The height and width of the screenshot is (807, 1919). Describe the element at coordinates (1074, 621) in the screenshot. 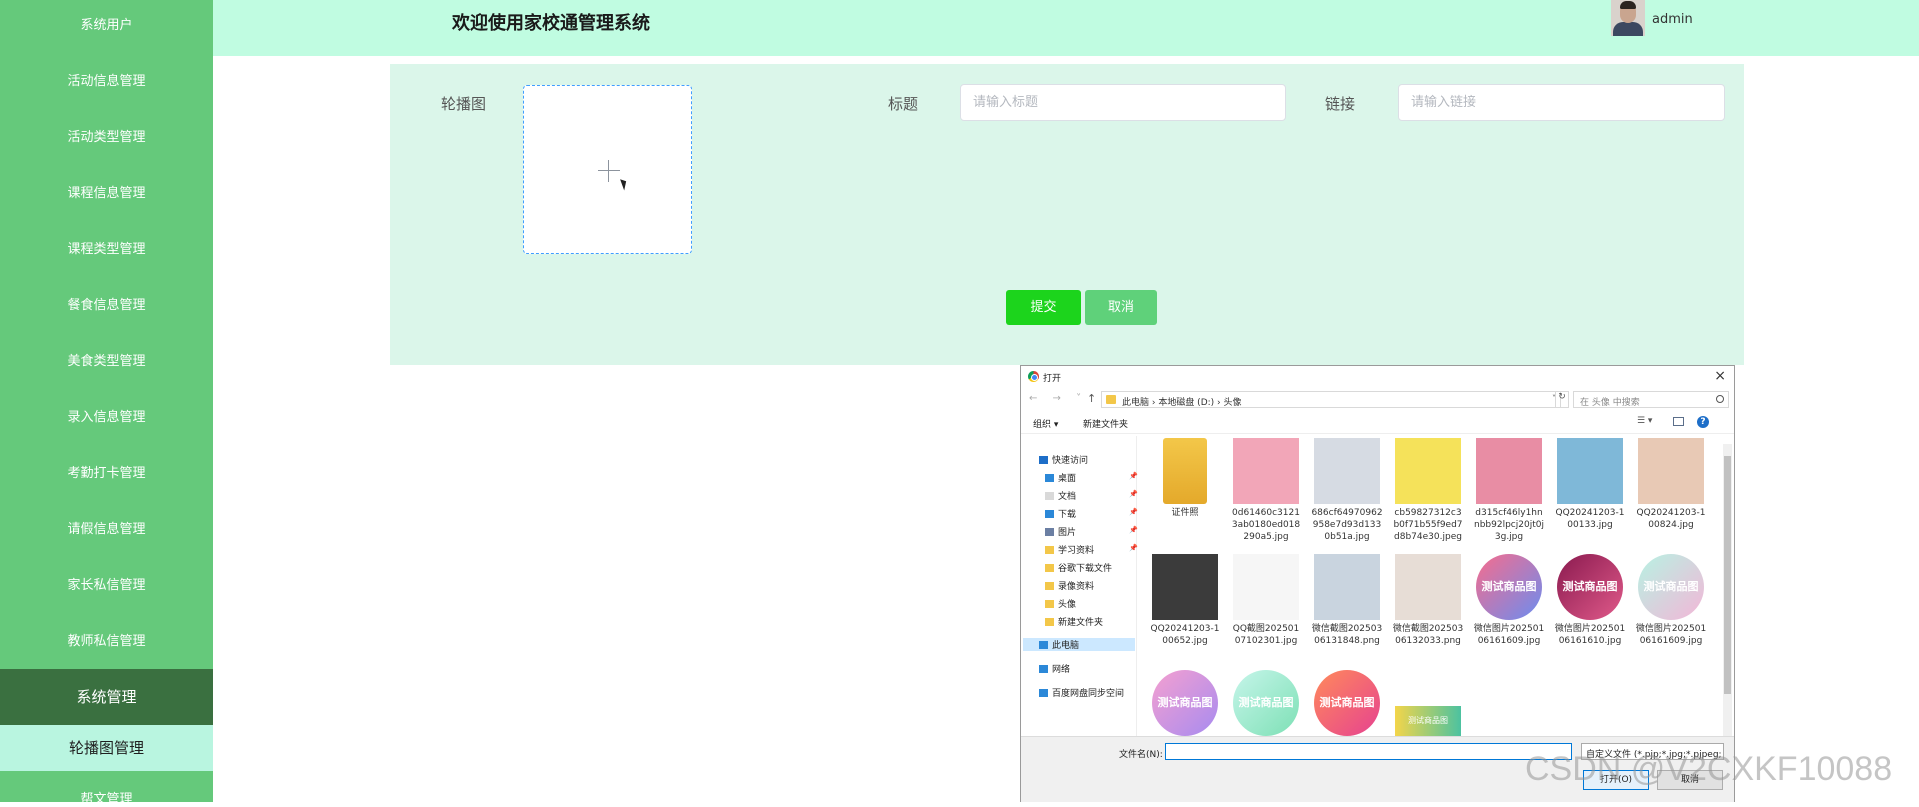

I see `tree-item: 新建文件夹` at that location.